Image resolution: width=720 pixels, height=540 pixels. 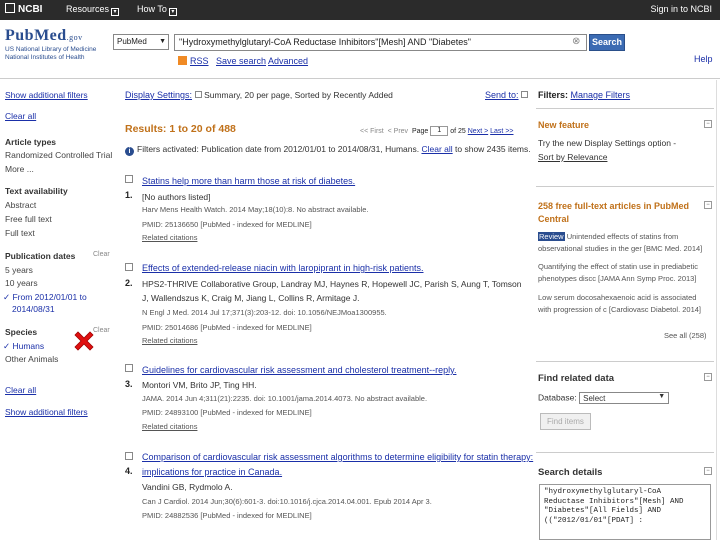 What do you see at coordinates (31, 359) in the screenshot?
I see `filter-other-animals: Other Animals` at bounding box center [31, 359].